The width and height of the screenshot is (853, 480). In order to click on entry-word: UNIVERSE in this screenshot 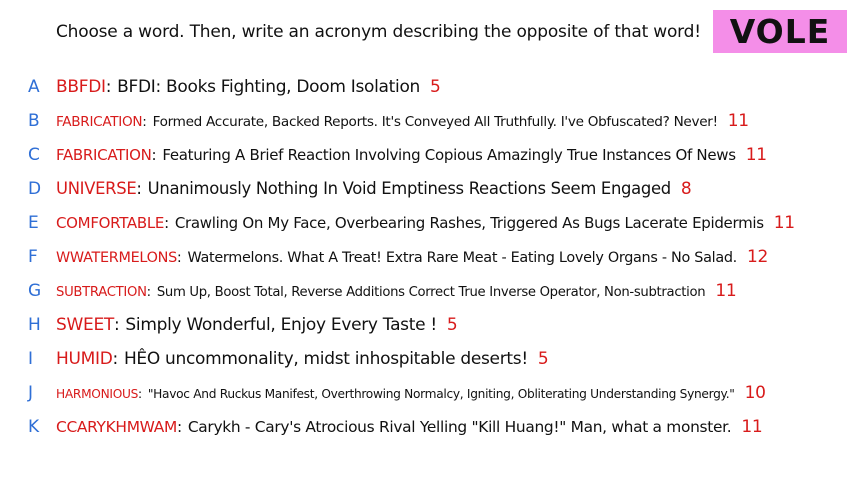, I will do `click(96, 188)`.